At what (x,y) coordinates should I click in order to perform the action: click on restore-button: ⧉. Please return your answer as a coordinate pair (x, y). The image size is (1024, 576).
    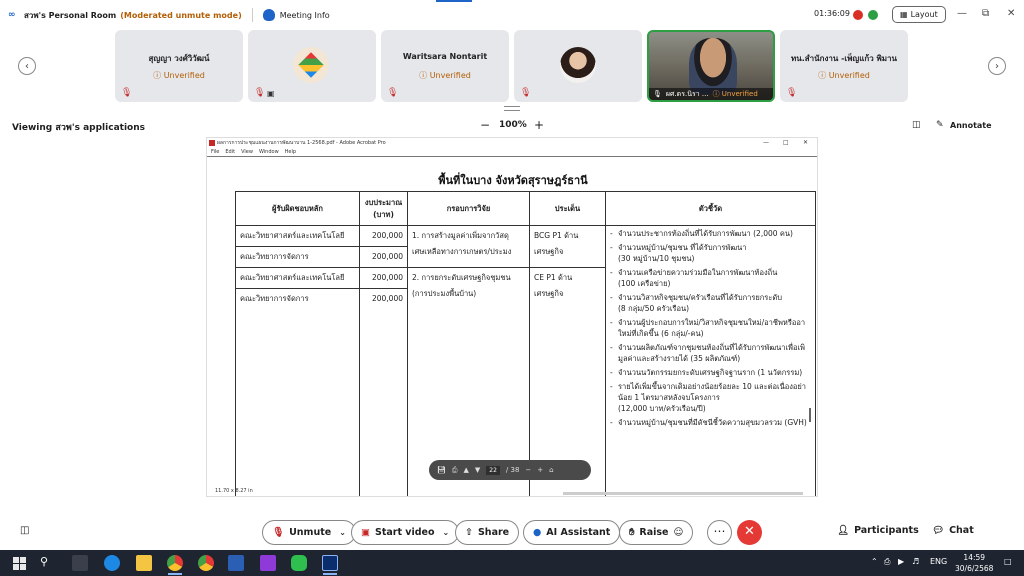
    Looking at the image, I should click on (985, 13).